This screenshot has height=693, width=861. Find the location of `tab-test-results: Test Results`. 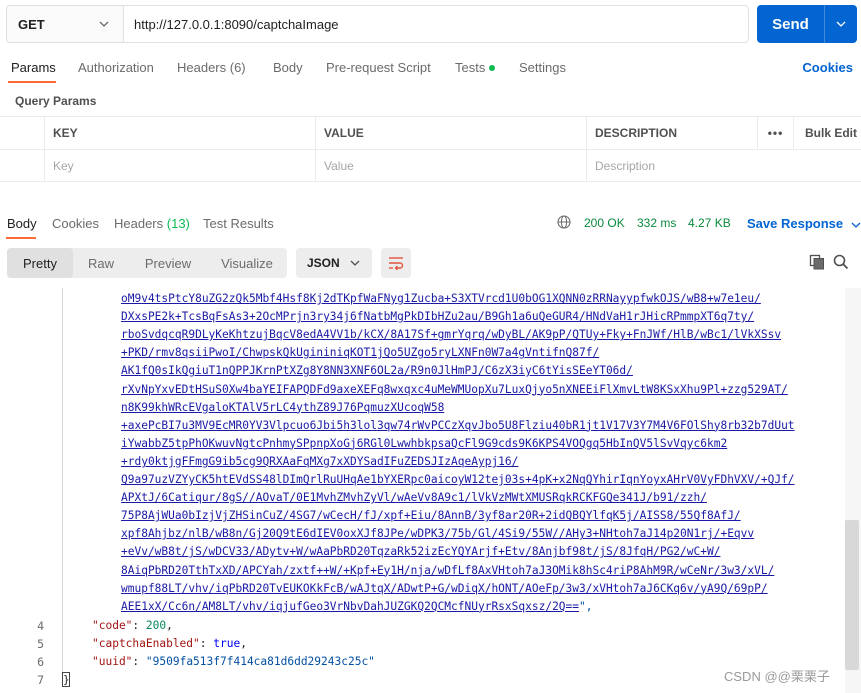

tab-test-results: Test Results is located at coordinates (238, 223).